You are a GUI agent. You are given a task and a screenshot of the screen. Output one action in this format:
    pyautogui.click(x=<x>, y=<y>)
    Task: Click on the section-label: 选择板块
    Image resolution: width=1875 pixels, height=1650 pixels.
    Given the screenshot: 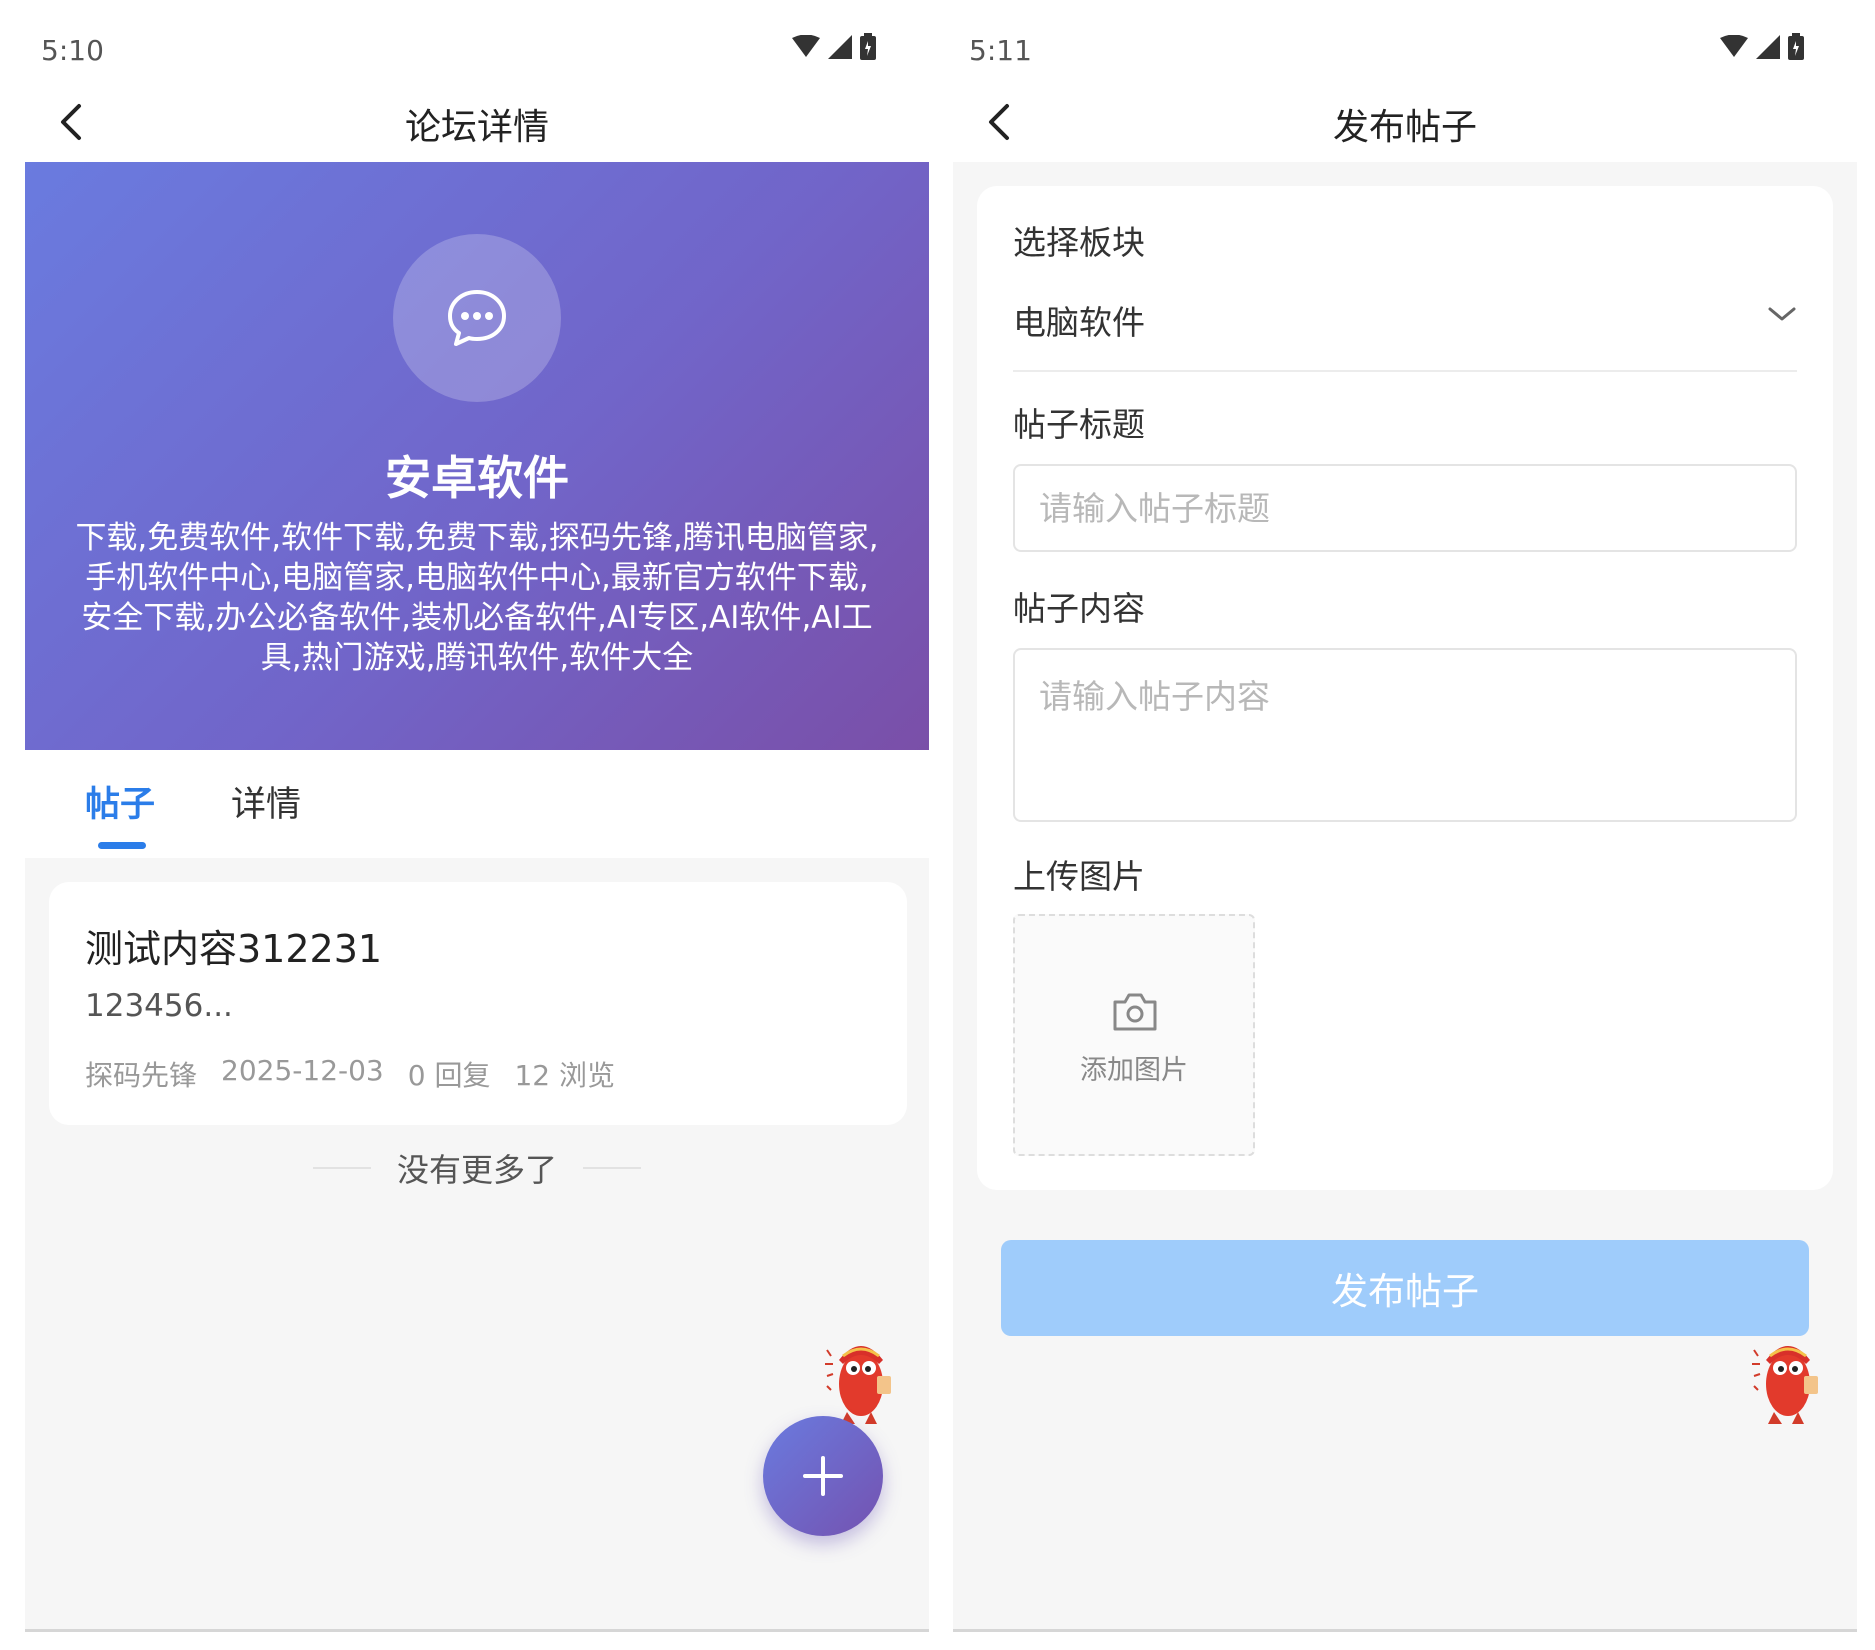 What is the action you would take?
    pyautogui.click(x=1079, y=242)
    